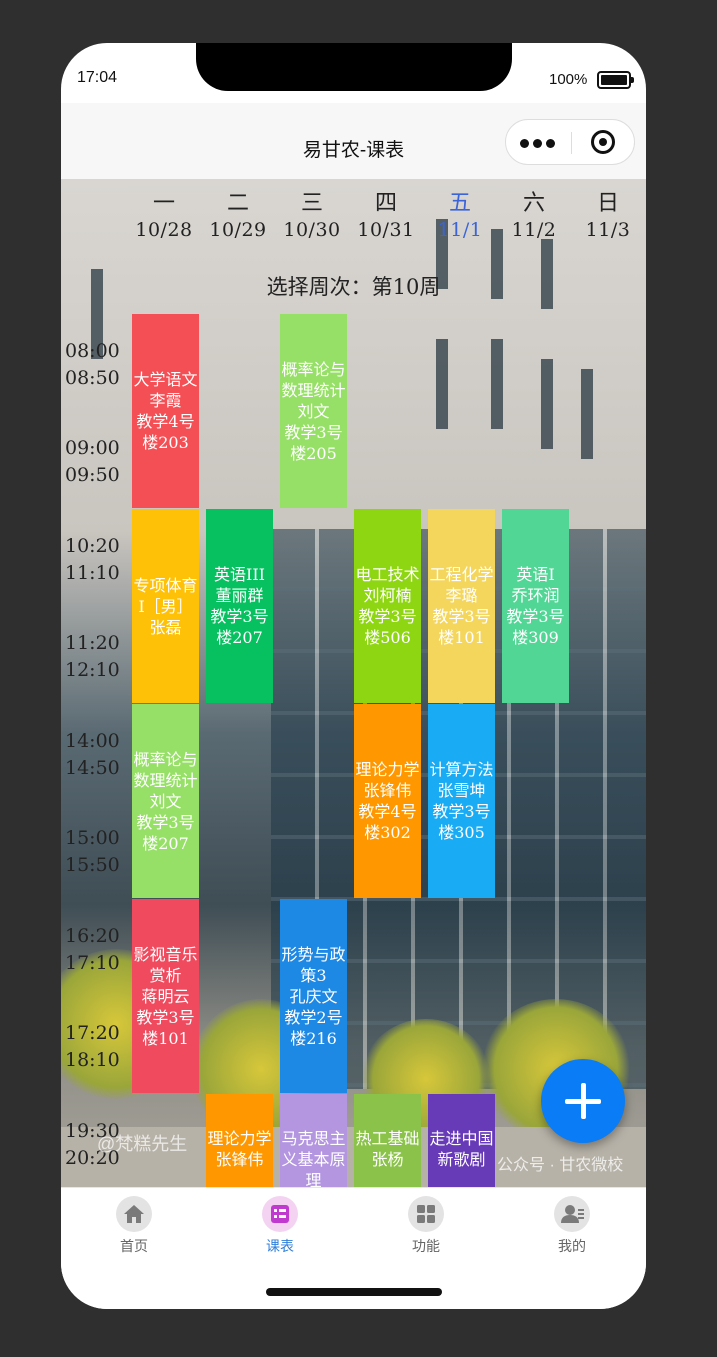 This screenshot has width=717, height=1357. I want to click on course-block: 专项体育Ⅰ［男］ 张磊, so click(165, 606).